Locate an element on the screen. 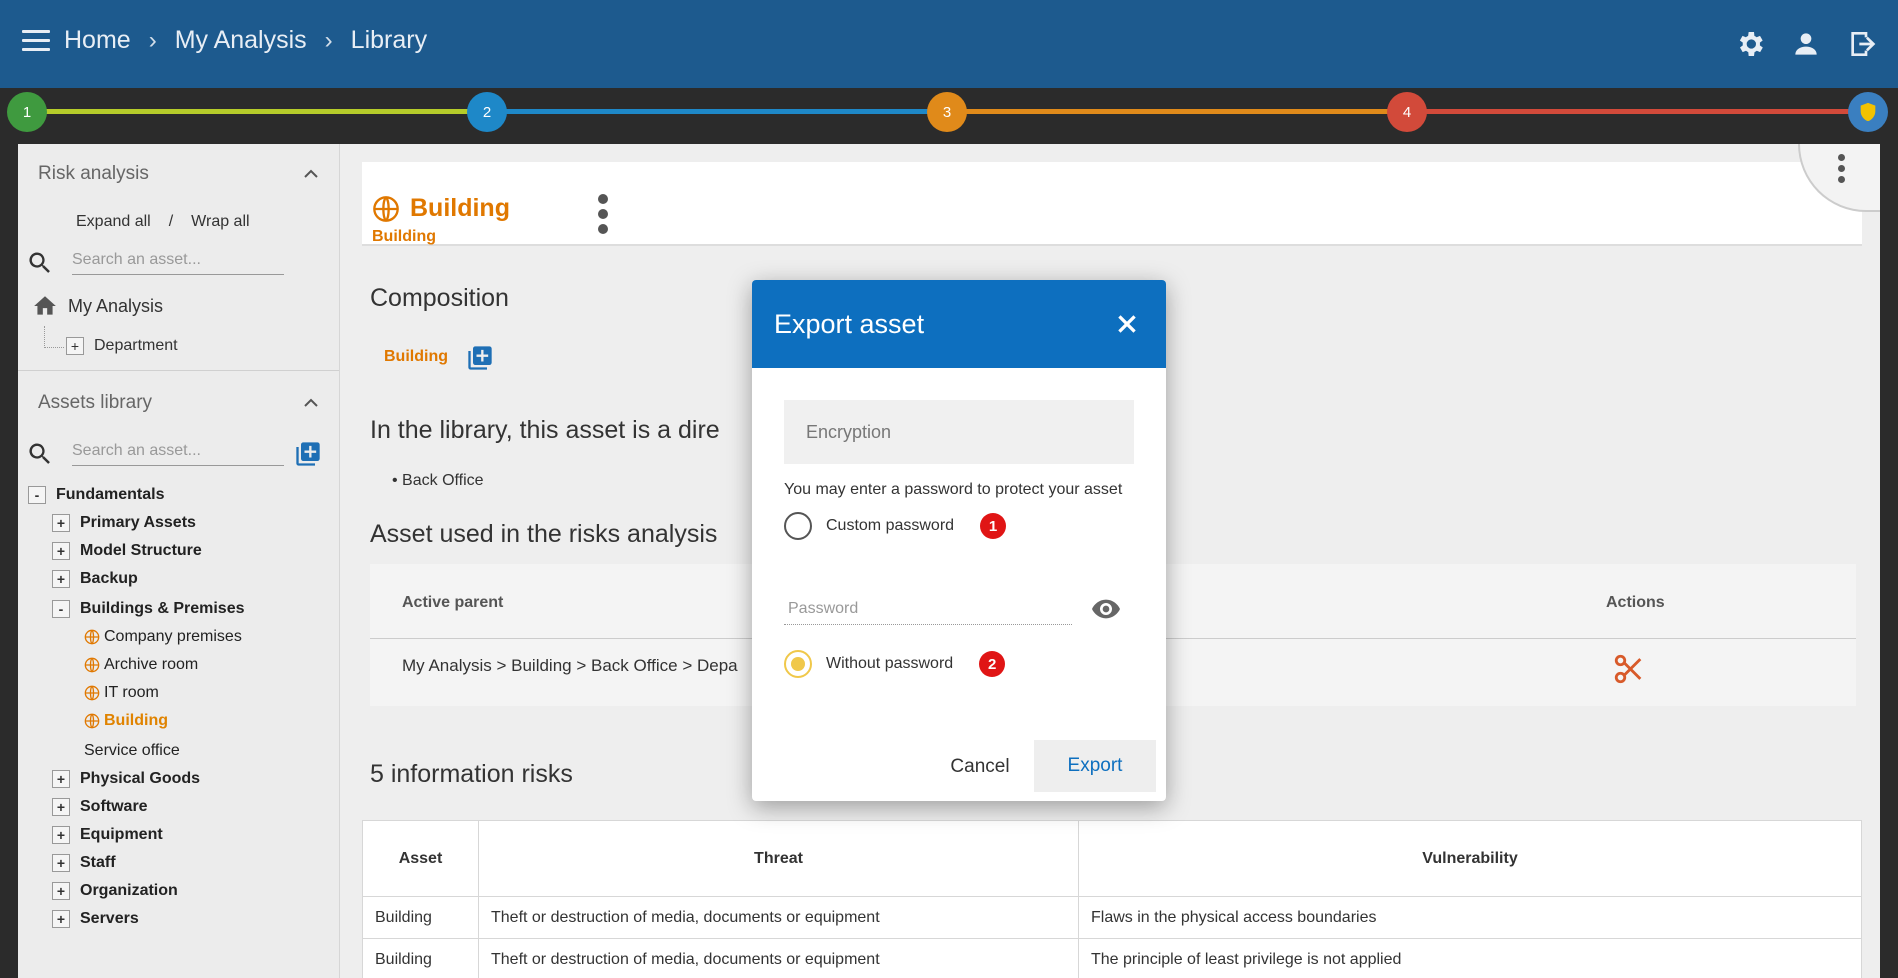  col-threat: Threat is located at coordinates (778, 858).